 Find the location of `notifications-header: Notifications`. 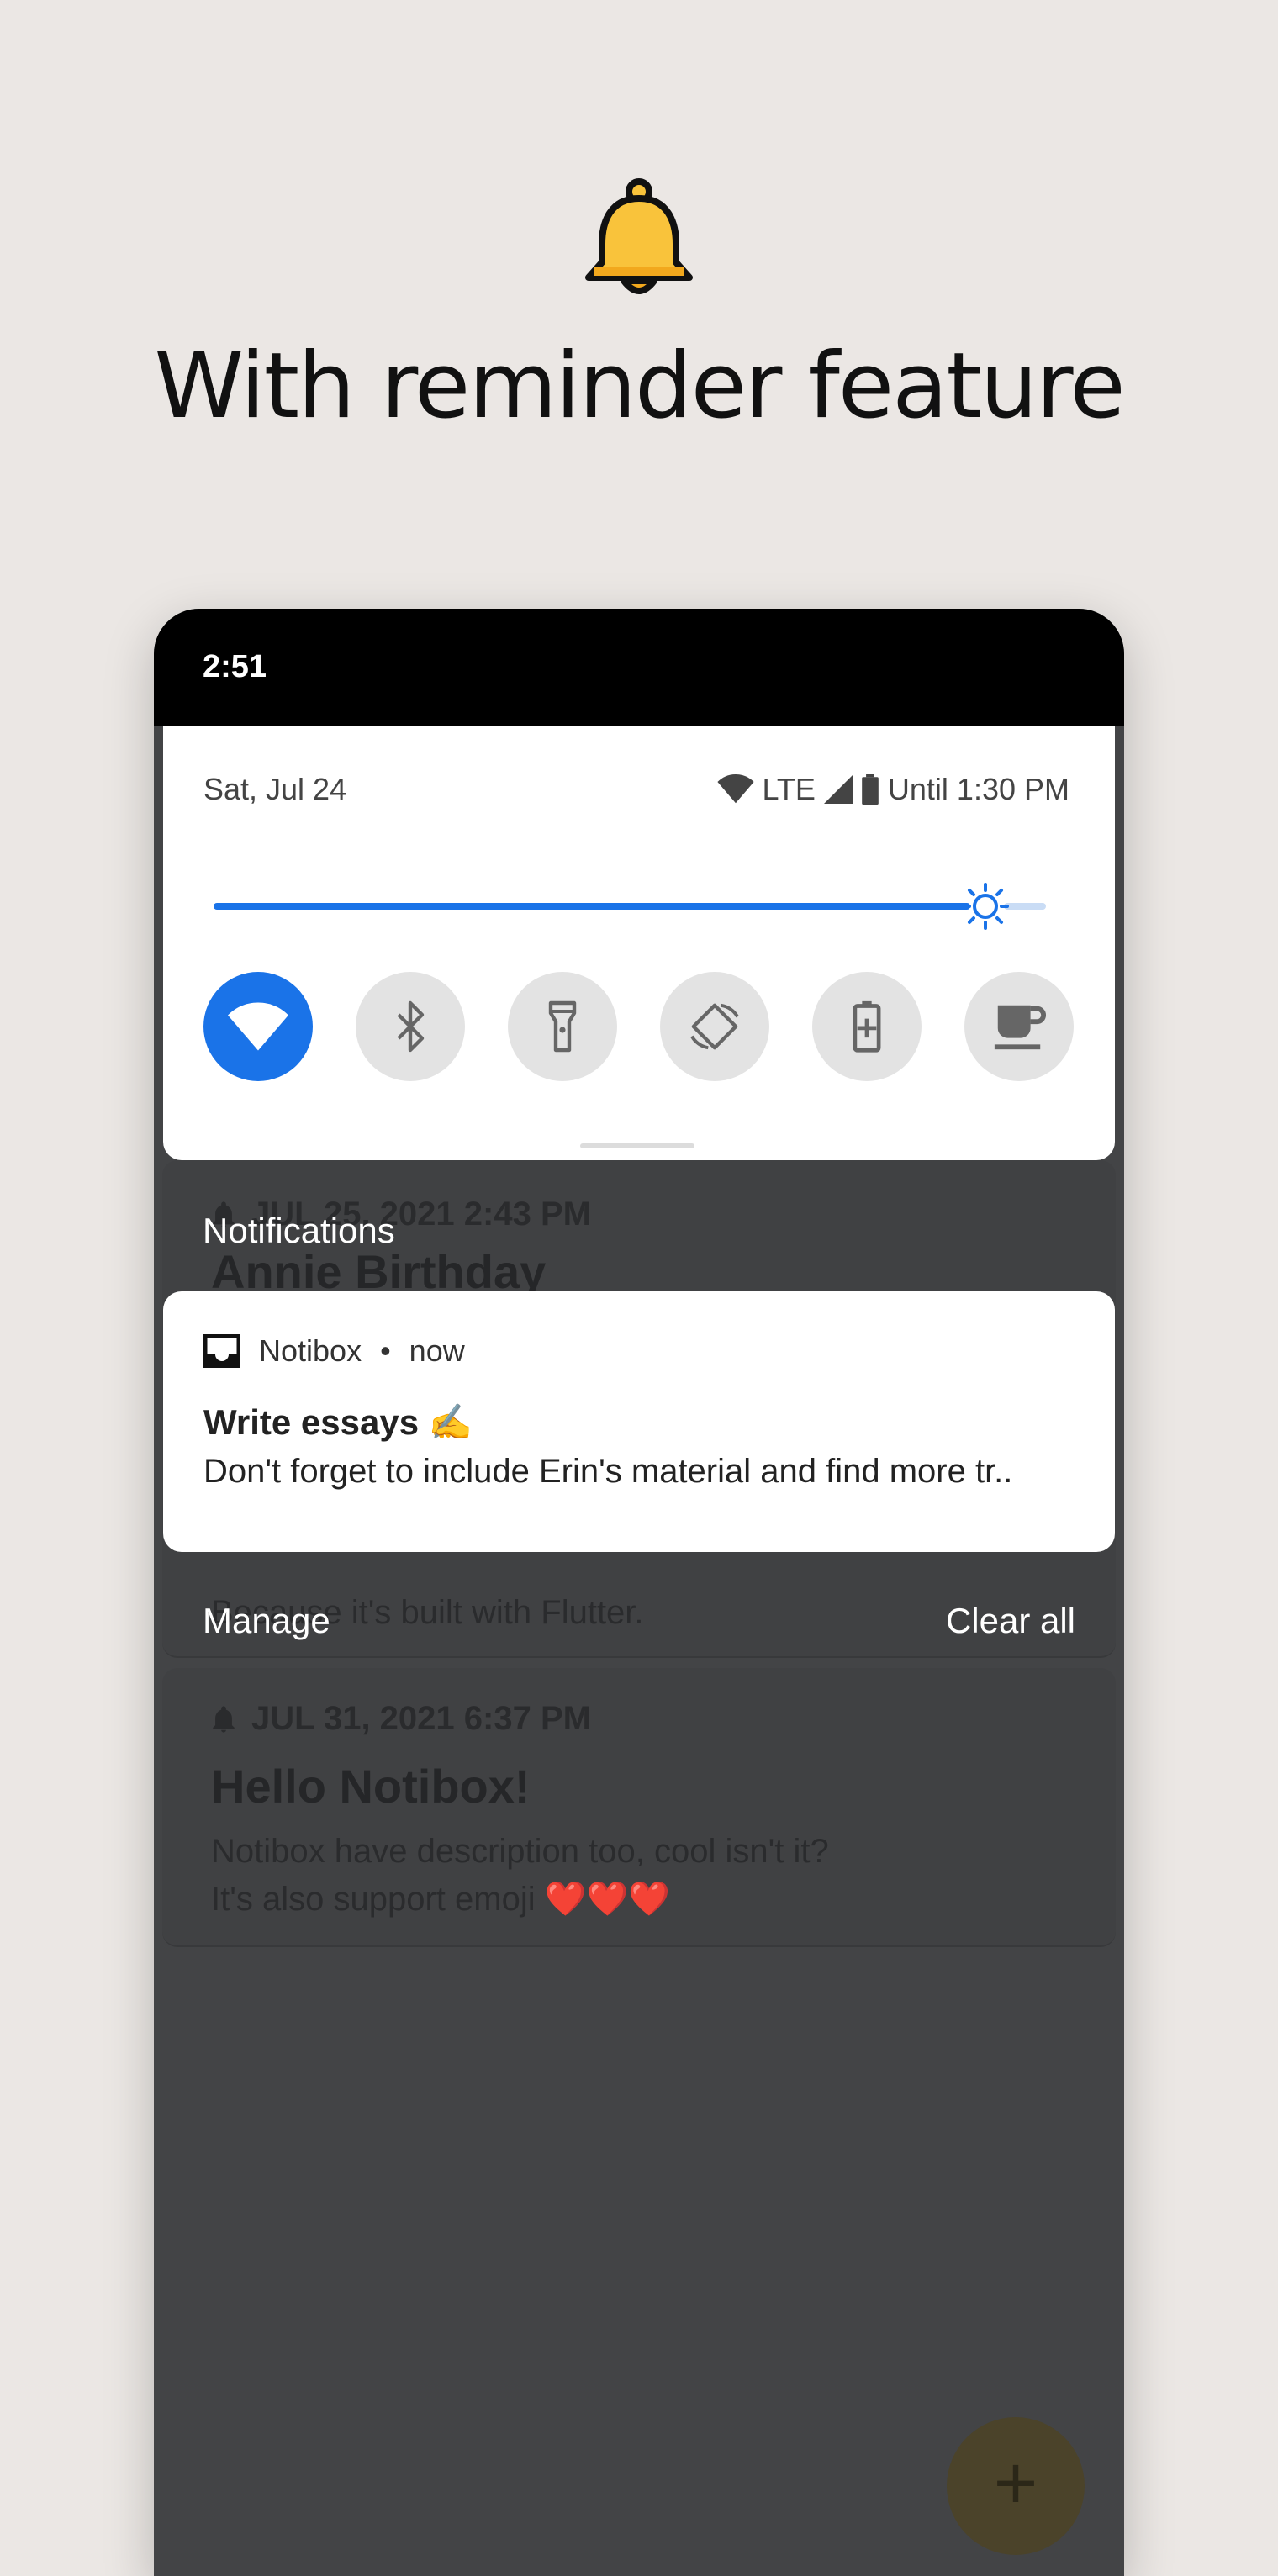

notifications-header: Notifications is located at coordinates (299, 1230).